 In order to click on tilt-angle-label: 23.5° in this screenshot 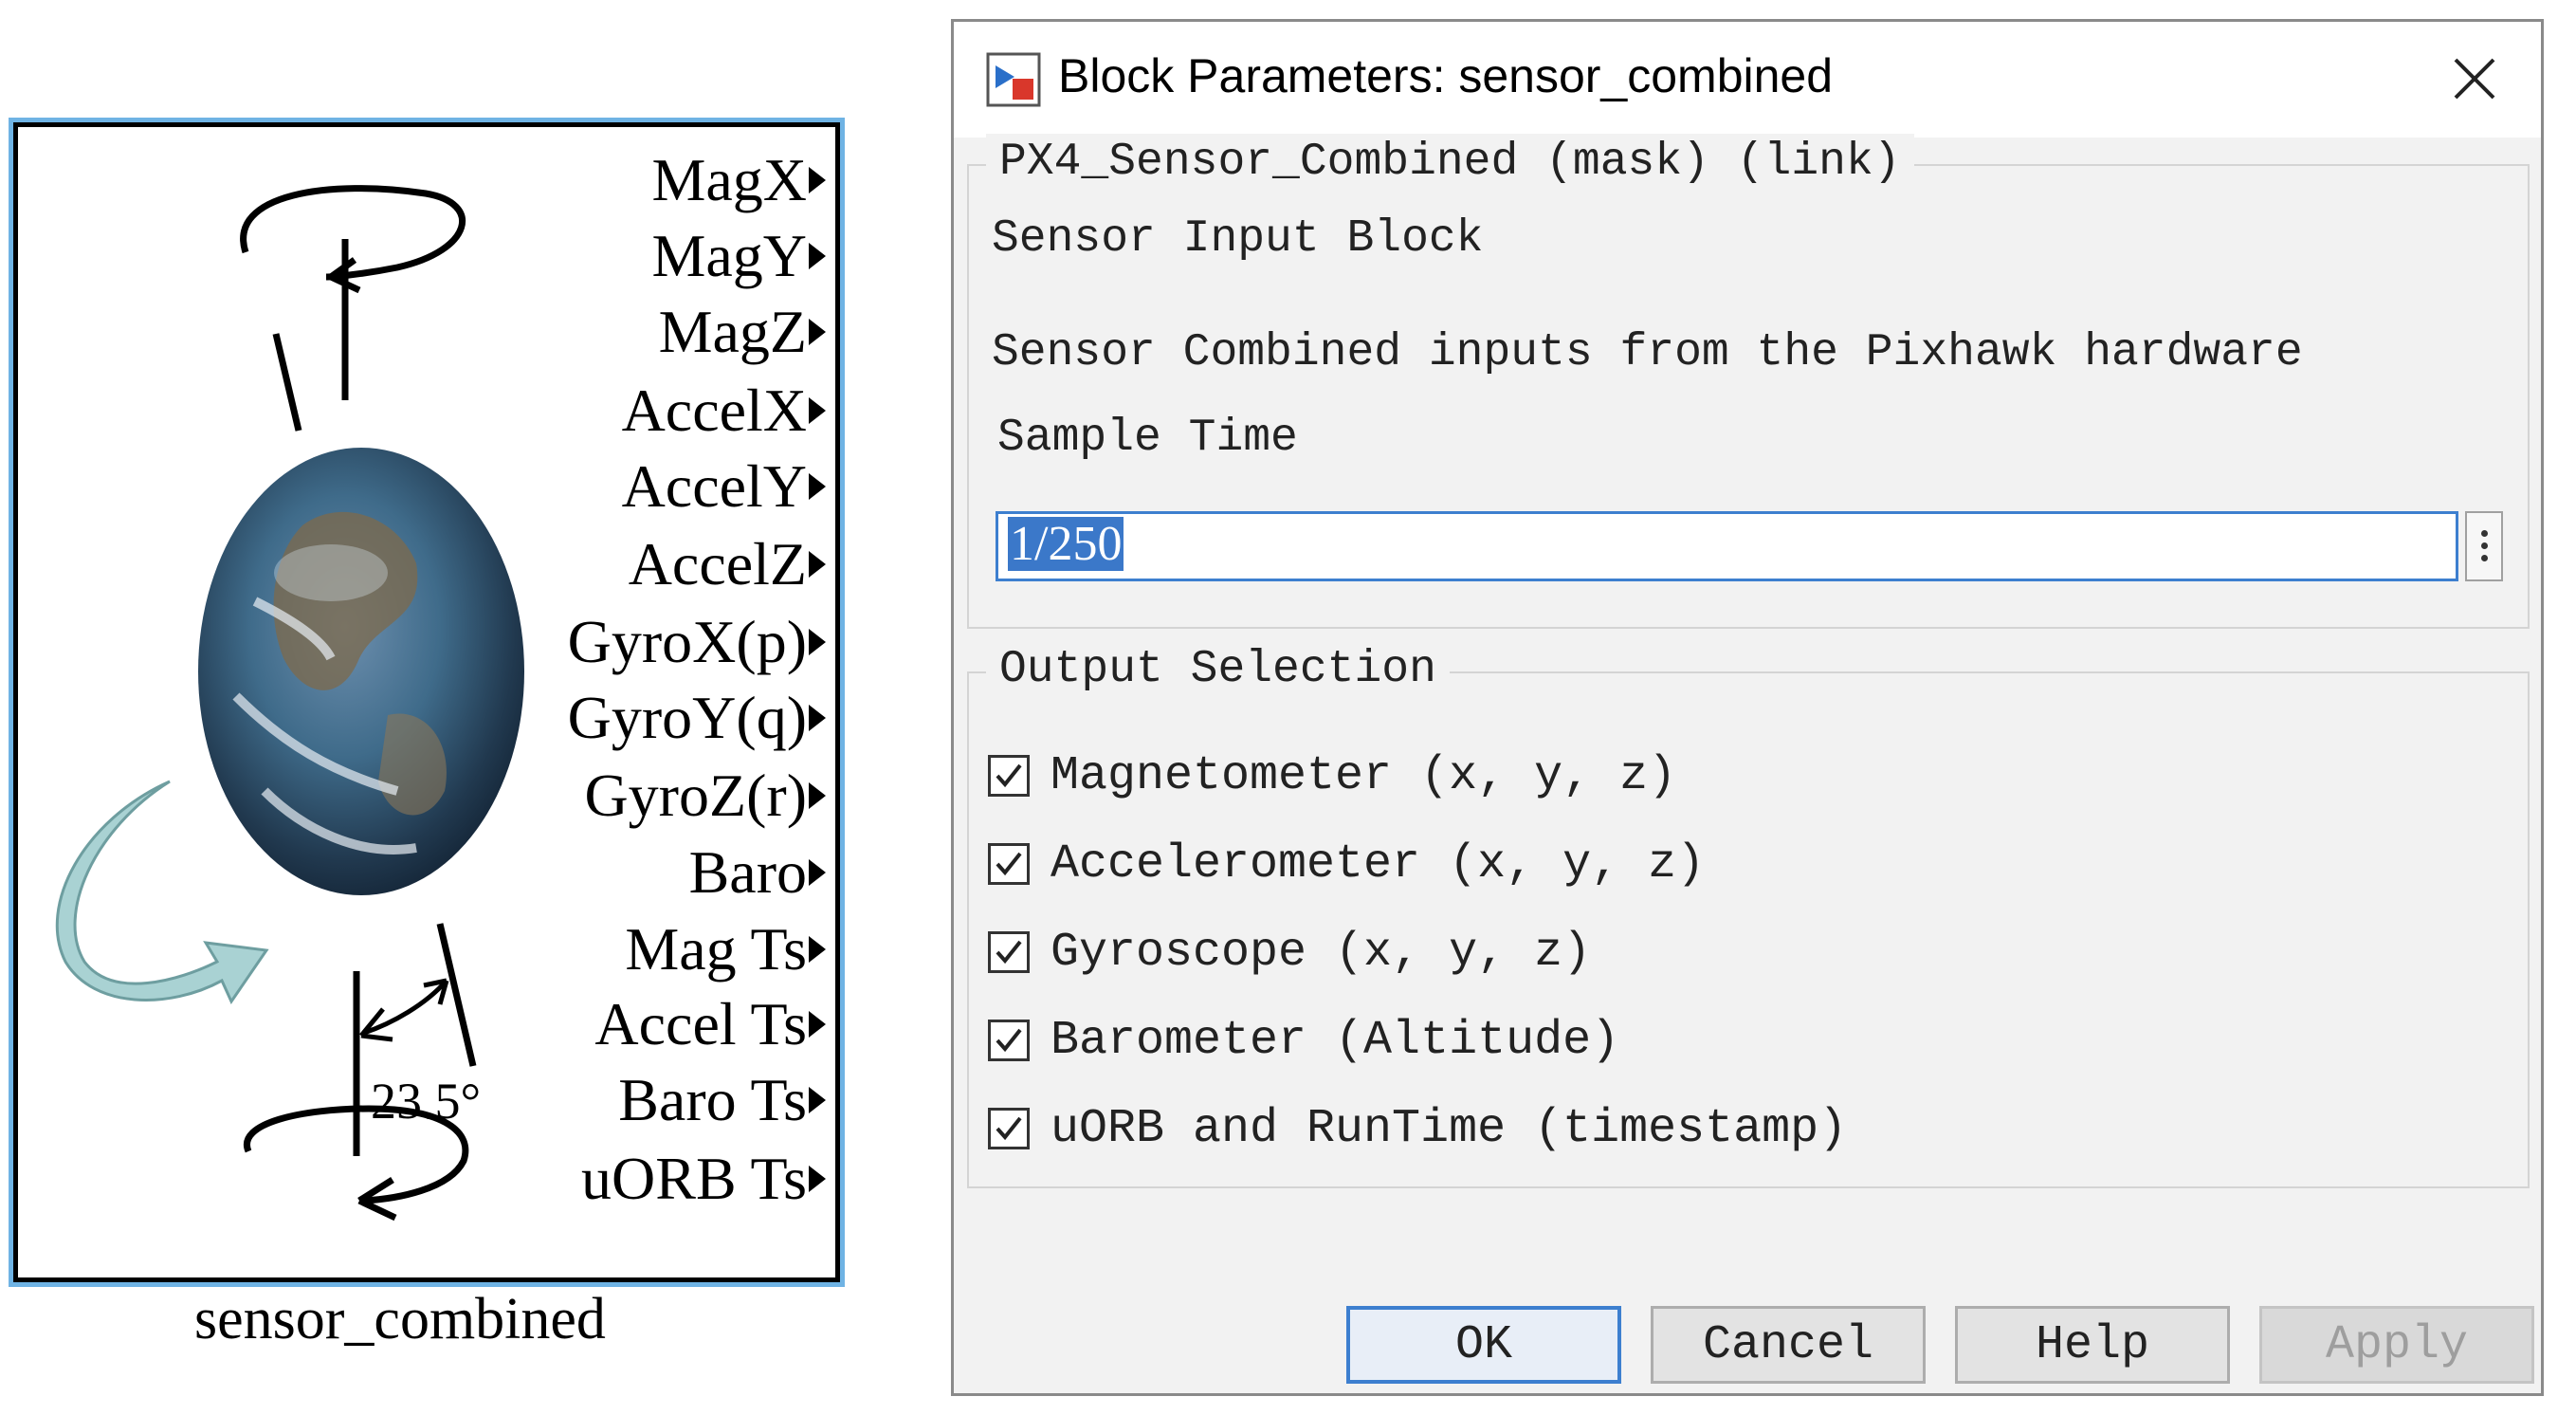, I will do `click(426, 1102)`.